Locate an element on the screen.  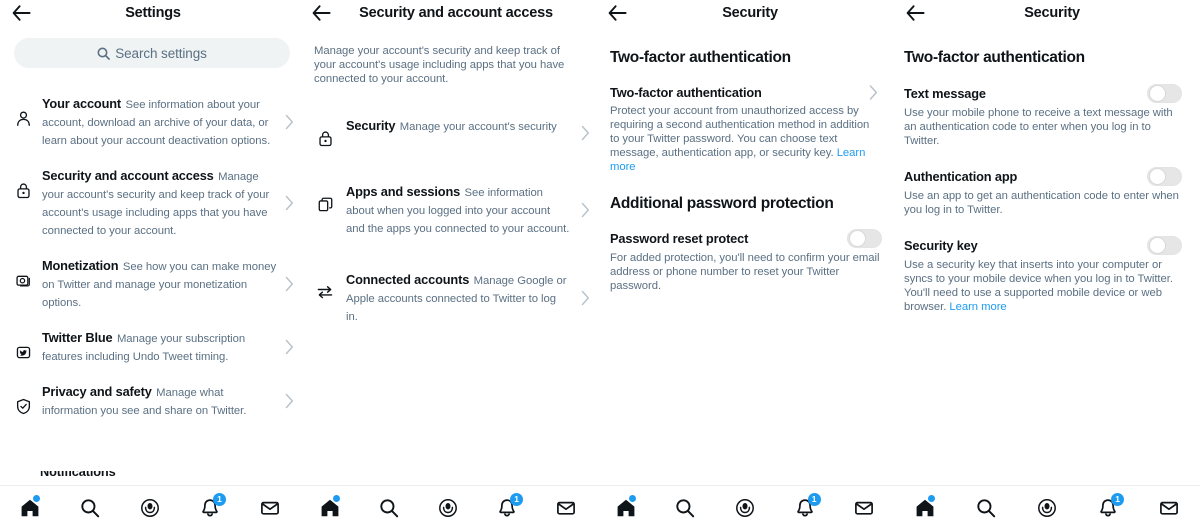
panel-1-header: Settings is located at coordinates (150, 13).